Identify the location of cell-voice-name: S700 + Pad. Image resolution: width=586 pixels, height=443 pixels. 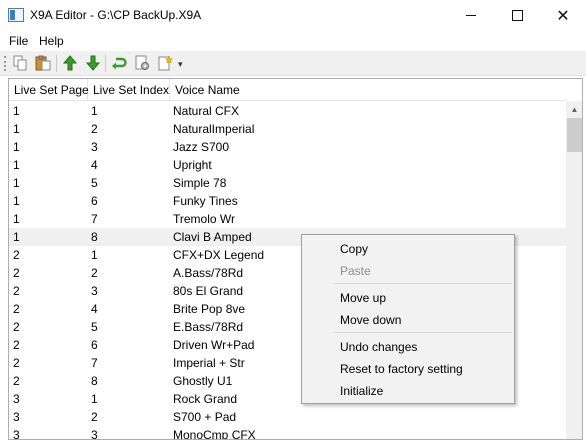
(205, 417).